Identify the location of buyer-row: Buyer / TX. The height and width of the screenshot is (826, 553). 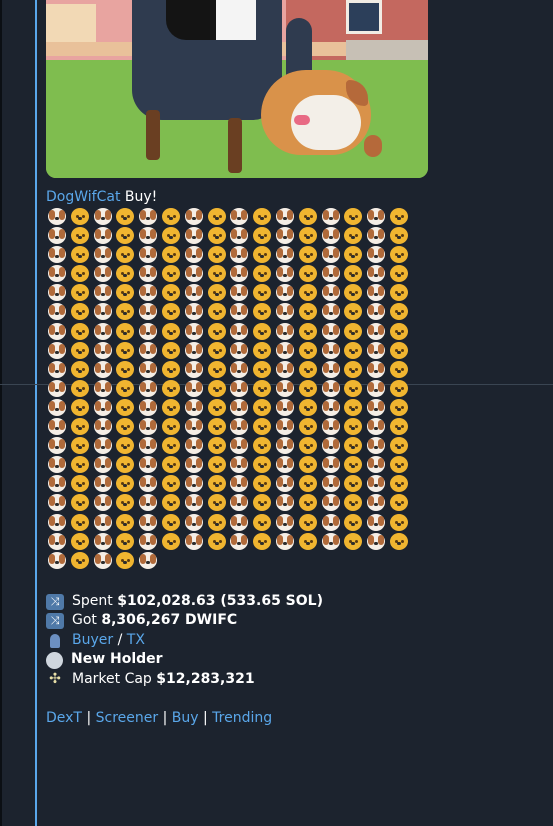
(246, 641).